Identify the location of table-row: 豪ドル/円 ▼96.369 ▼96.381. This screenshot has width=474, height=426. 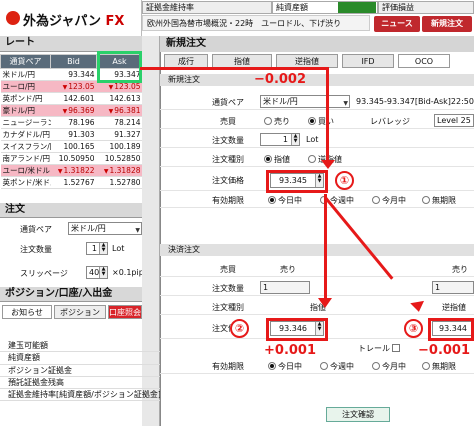
(71, 110).